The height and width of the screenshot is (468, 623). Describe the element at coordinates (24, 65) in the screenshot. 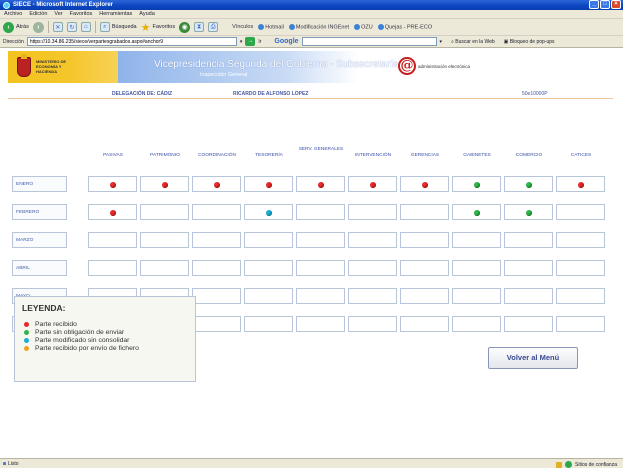

I see `spain-crest-icon` at that location.